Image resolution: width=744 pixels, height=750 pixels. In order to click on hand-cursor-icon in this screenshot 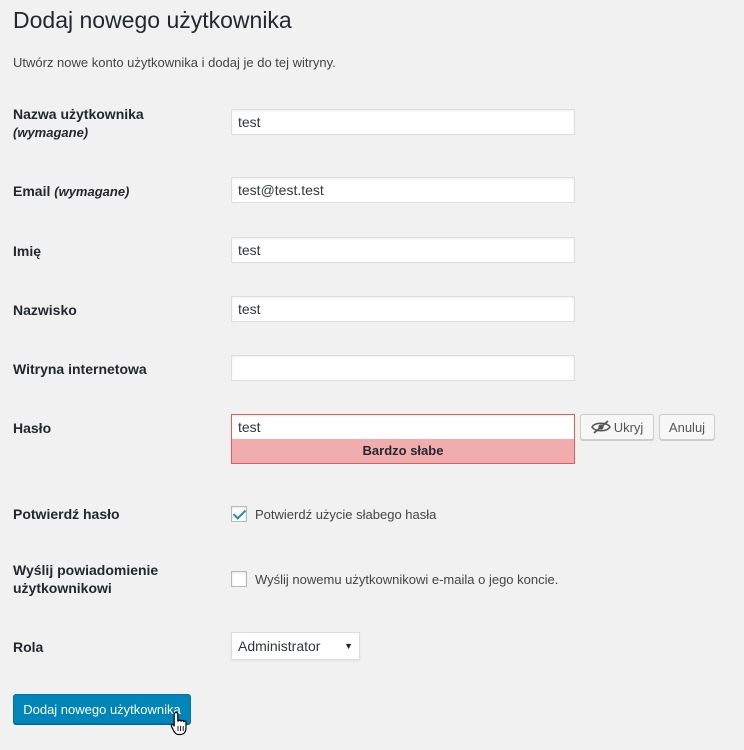, I will do `click(178, 723)`.